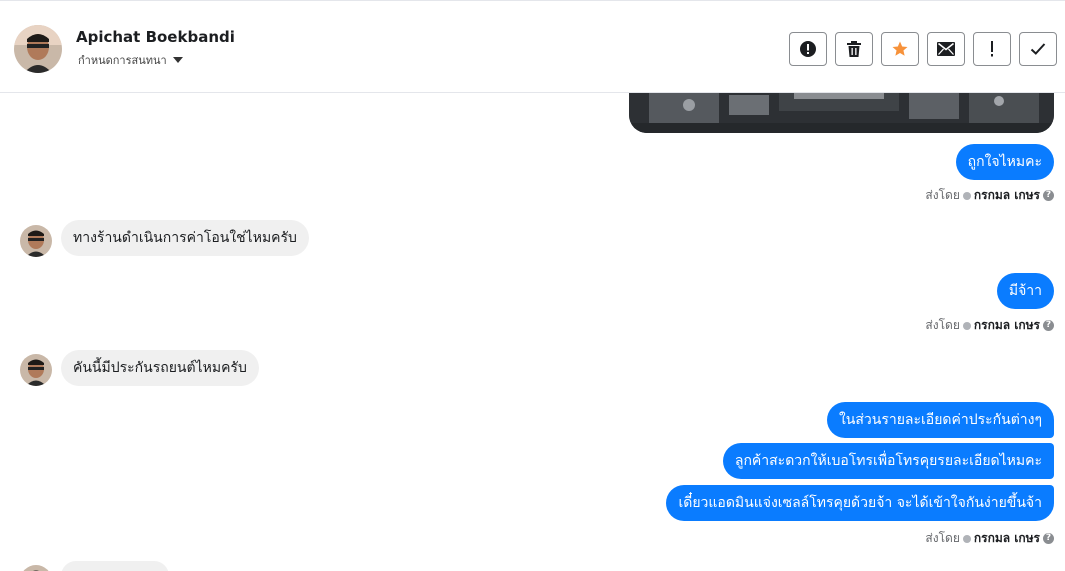 The image size is (1065, 571). Describe the element at coordinates (177, 60) in the screenshot. I see `caret-down-icon` at that location.